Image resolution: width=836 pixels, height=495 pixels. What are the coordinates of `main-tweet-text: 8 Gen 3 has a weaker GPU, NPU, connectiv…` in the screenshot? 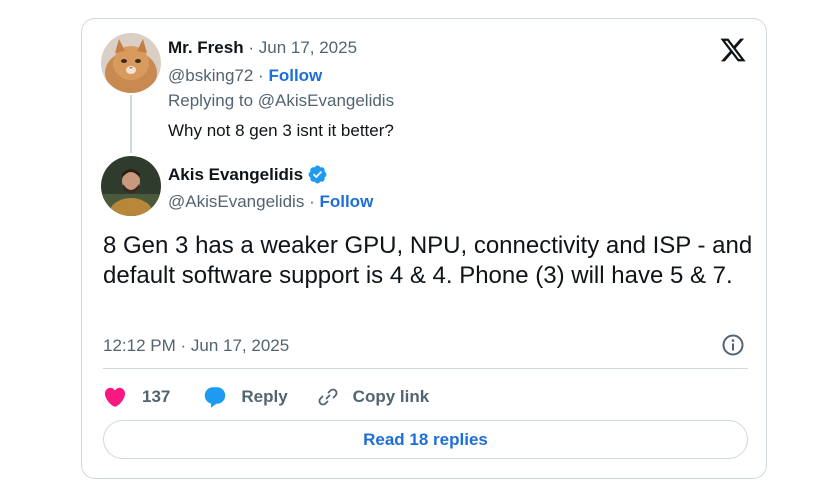 It's located at (428, 260).